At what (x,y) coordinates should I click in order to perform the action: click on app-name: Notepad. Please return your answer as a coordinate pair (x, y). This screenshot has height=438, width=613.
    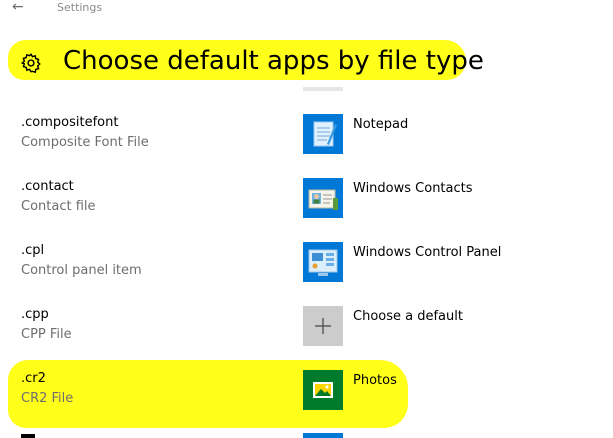
    Looking at the image, I should click on (380, 124).